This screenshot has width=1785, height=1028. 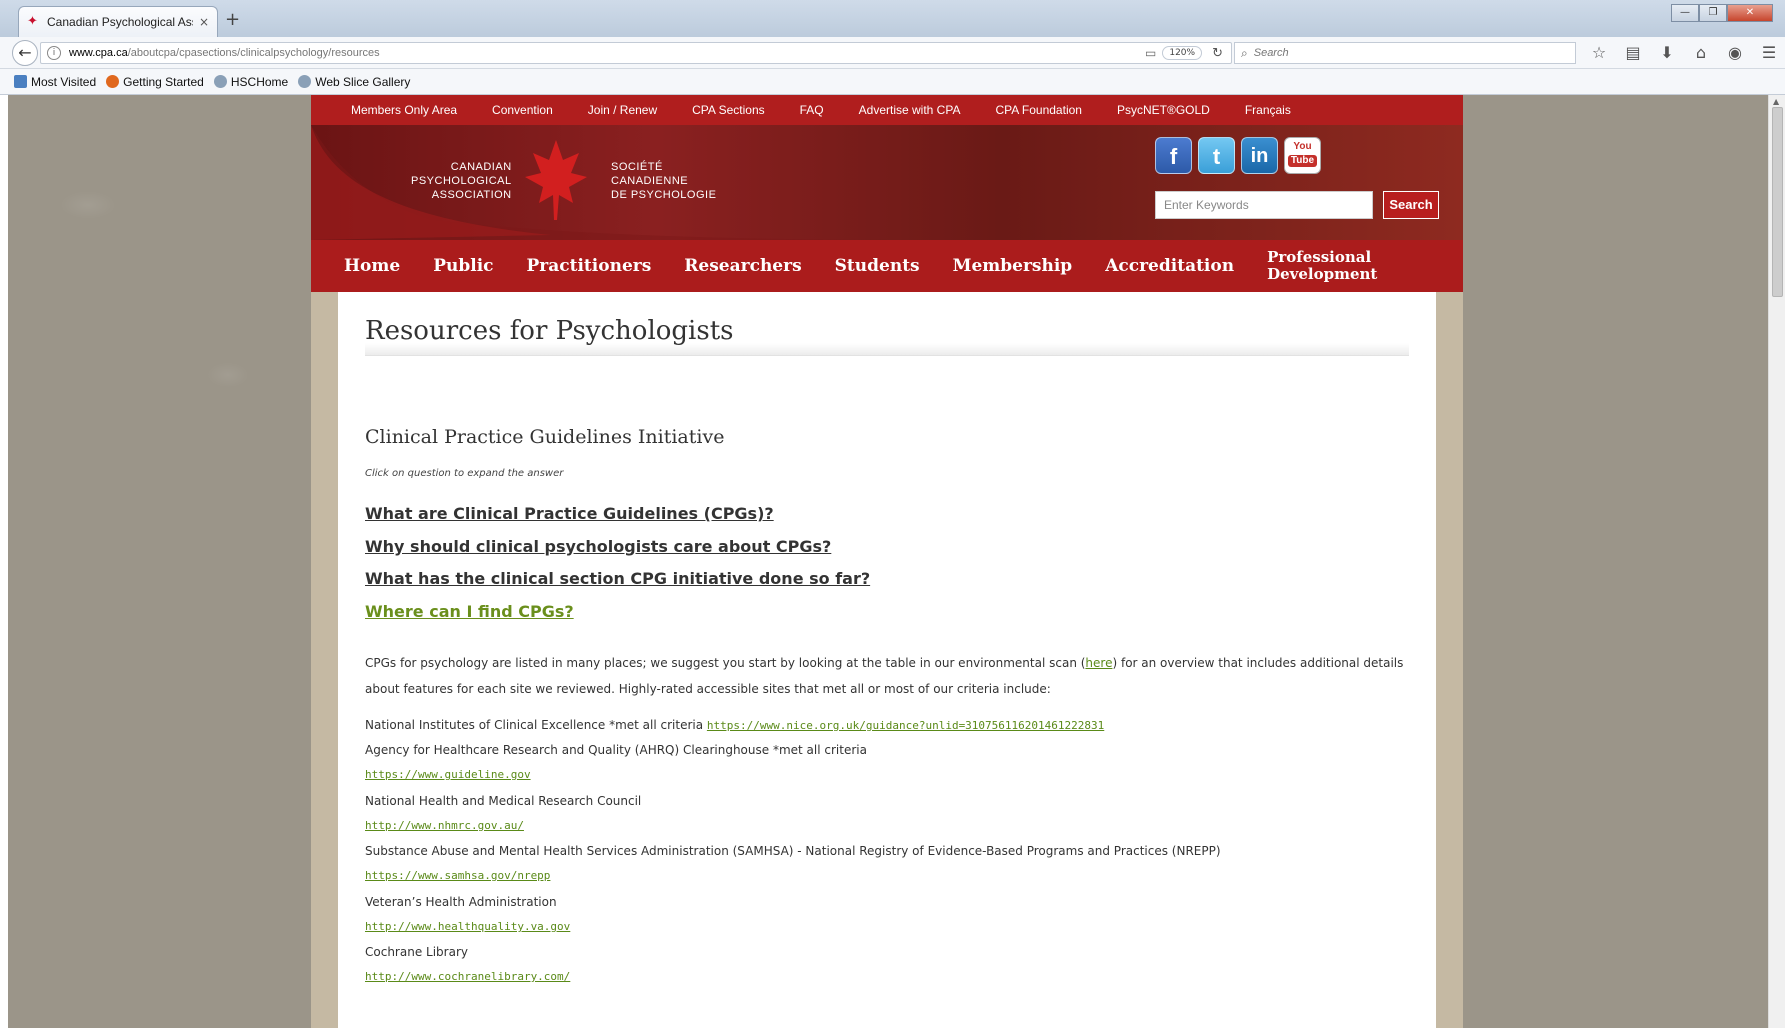 What do you see at coordinates (20, 81) in the screenshot?
I see `bookmark-folder-icon` at bounding box center [20, 81].